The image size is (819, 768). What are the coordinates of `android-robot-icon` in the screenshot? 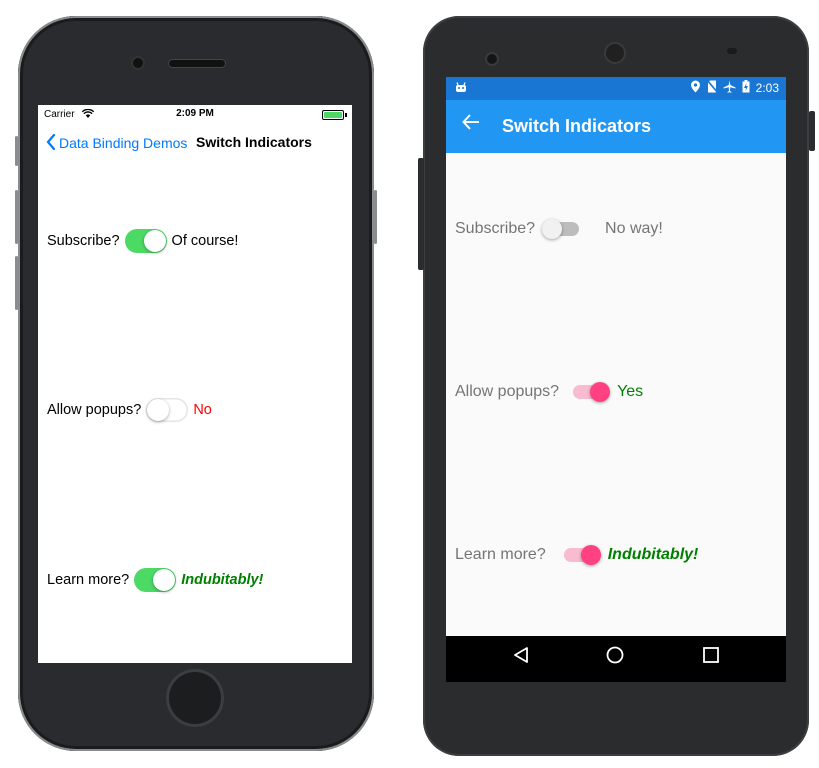 It's located at (461, 88).